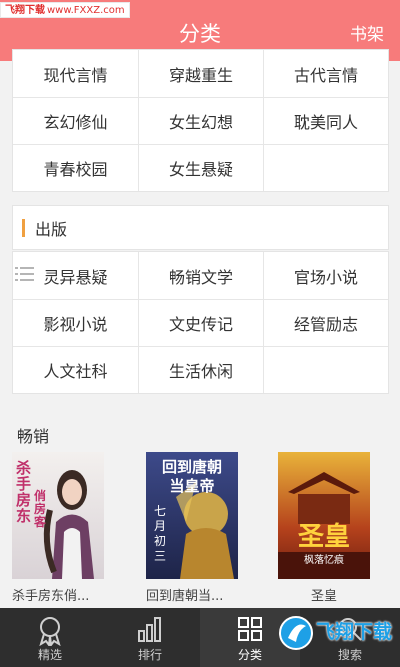 This screenshot has width=400, height=667. Describe the element at coordinates (23, 227) in the screenshot. I see `section-accent-bar` at that location.